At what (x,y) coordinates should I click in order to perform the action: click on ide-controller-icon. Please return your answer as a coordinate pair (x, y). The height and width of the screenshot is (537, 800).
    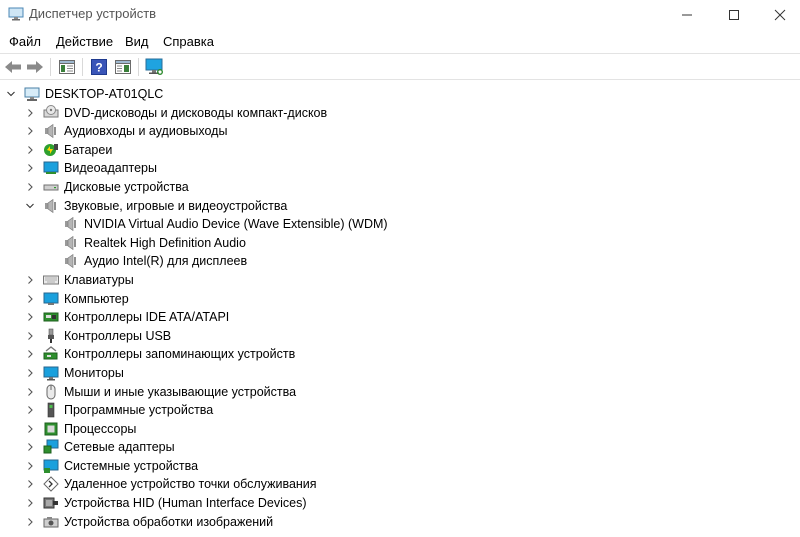
    Looking at the image, I should click on (51, 317).